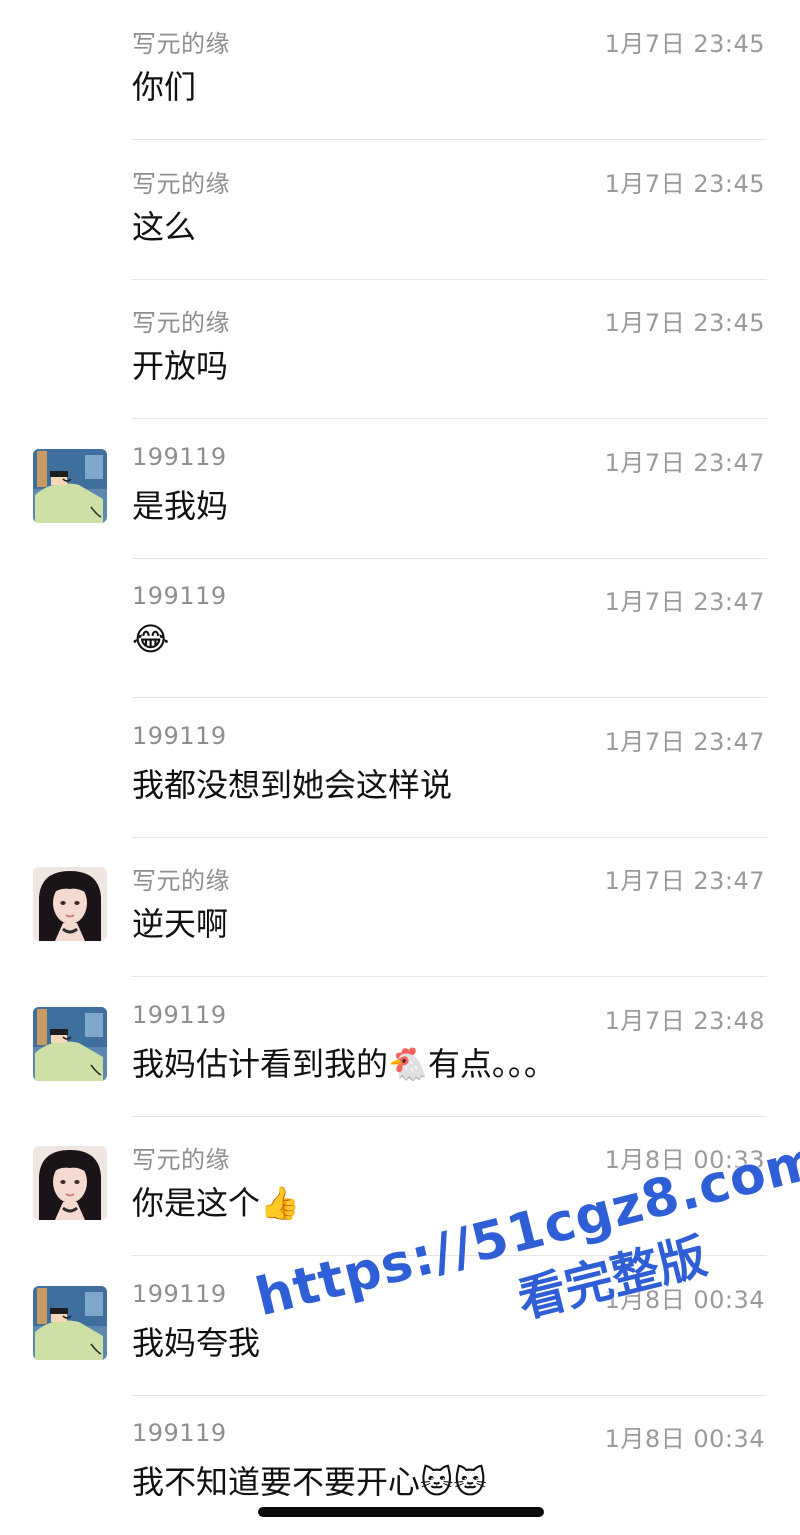 The image size is (800, 1535). I want to click on message-row: 199119 1月7日 23:48 我妈估计看到我的🐔有点。。。, so click(400, 1047).